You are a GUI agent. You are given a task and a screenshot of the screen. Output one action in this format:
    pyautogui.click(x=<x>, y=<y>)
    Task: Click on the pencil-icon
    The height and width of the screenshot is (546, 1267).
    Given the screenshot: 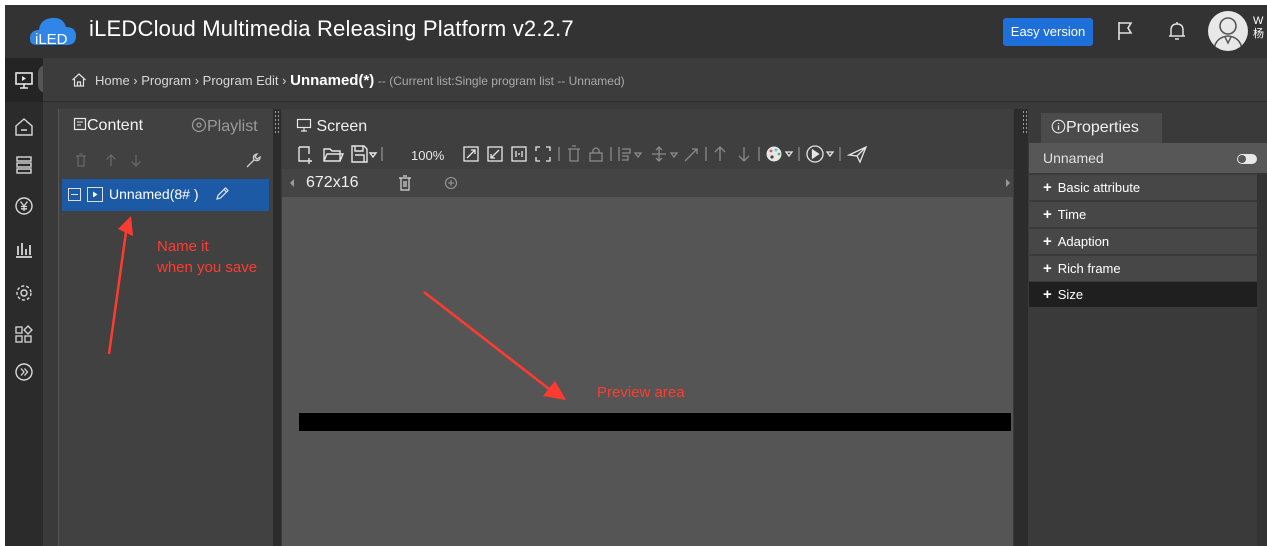 What is the action you would take?
    pyautogui.click(x=222, y=194)
    